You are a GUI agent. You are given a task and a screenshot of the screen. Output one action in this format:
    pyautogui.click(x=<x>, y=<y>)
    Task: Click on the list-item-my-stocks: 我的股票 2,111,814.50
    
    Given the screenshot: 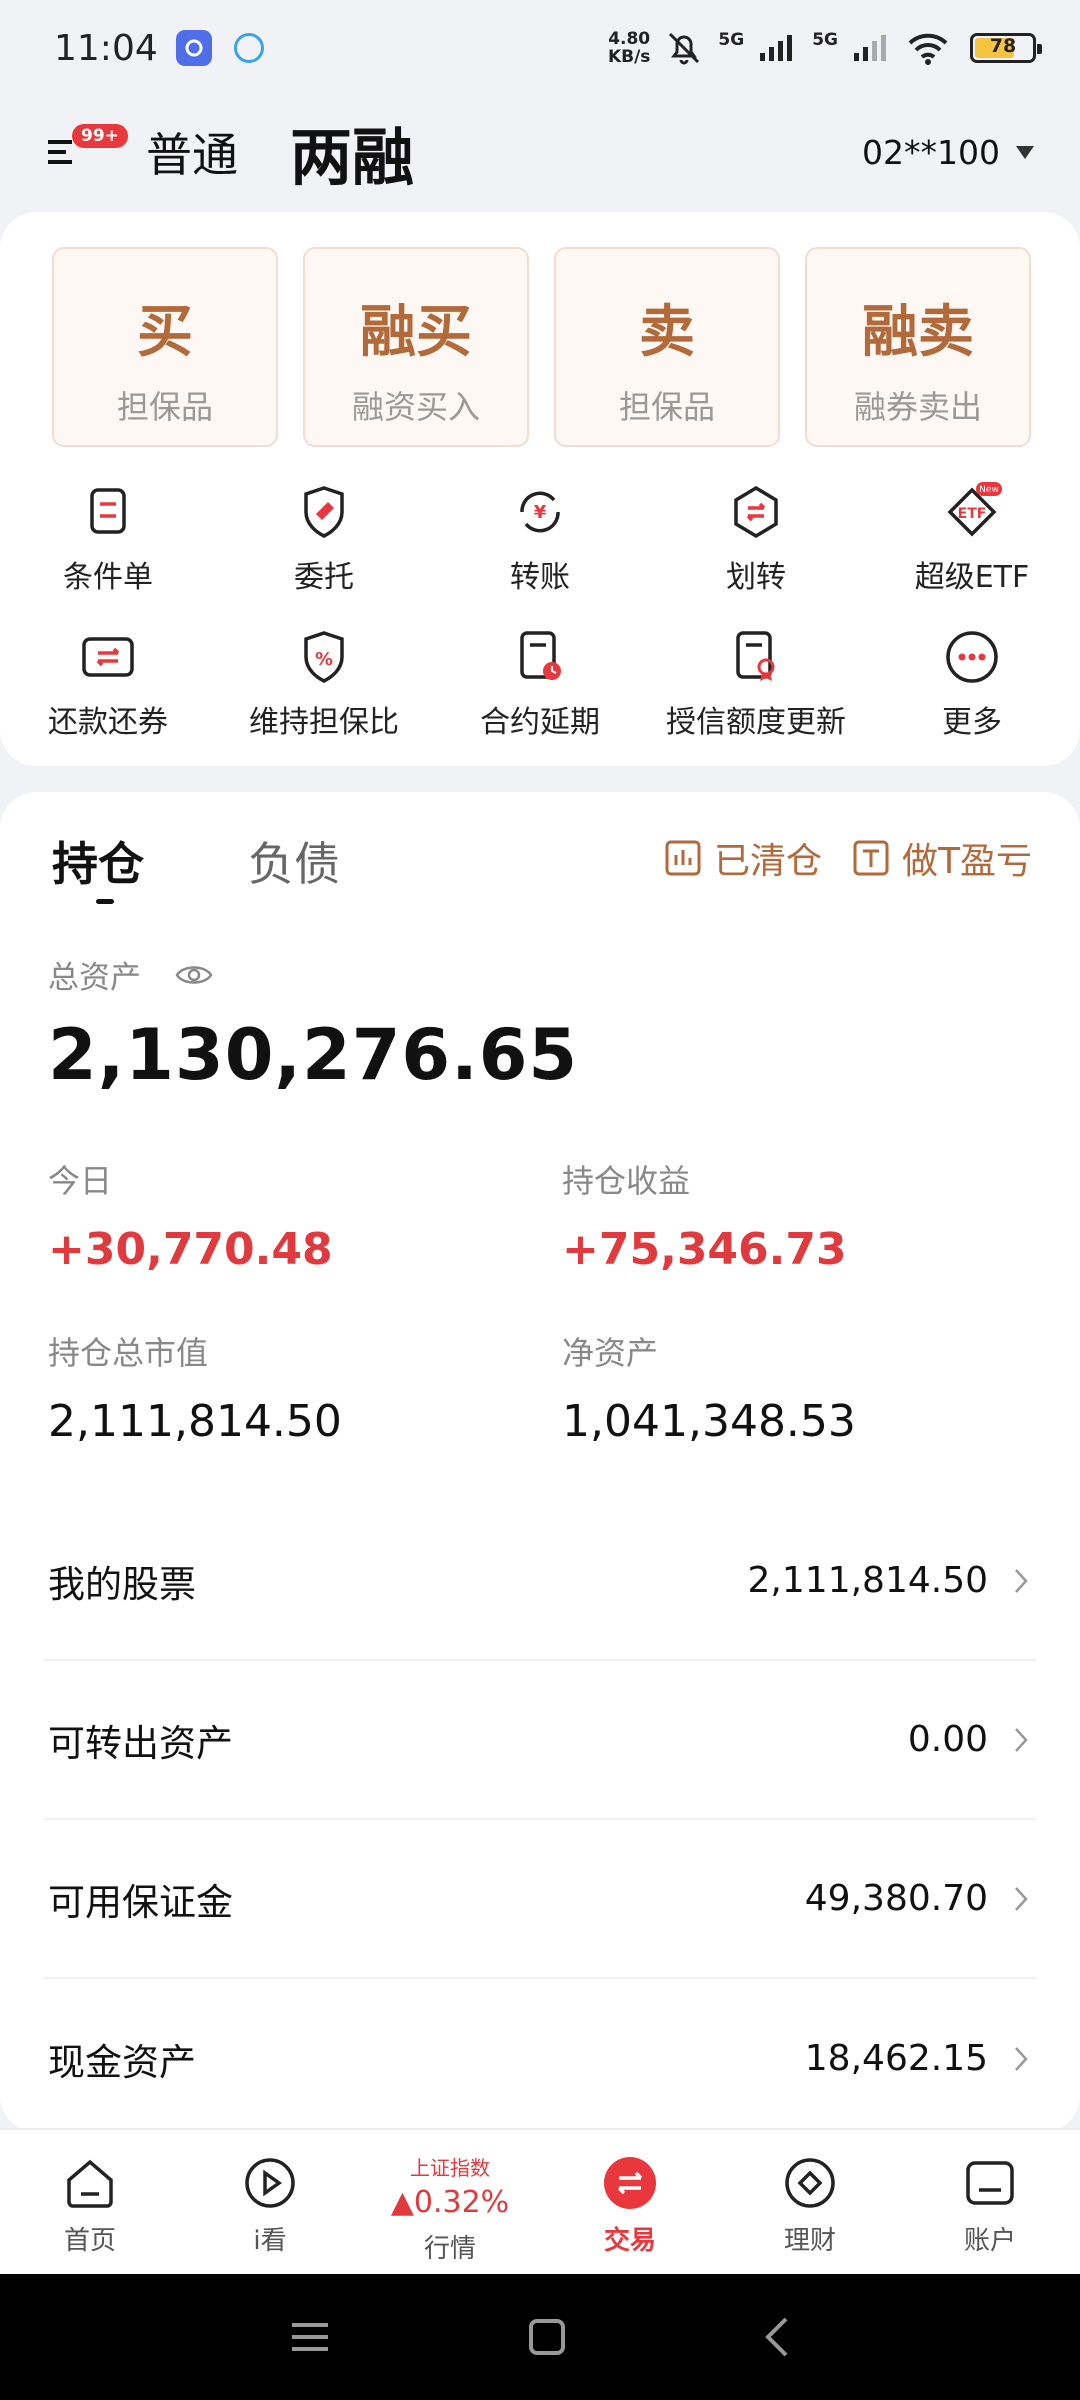 What is the action you would take?
    pyautogui.click(x=540, y=1581)
    